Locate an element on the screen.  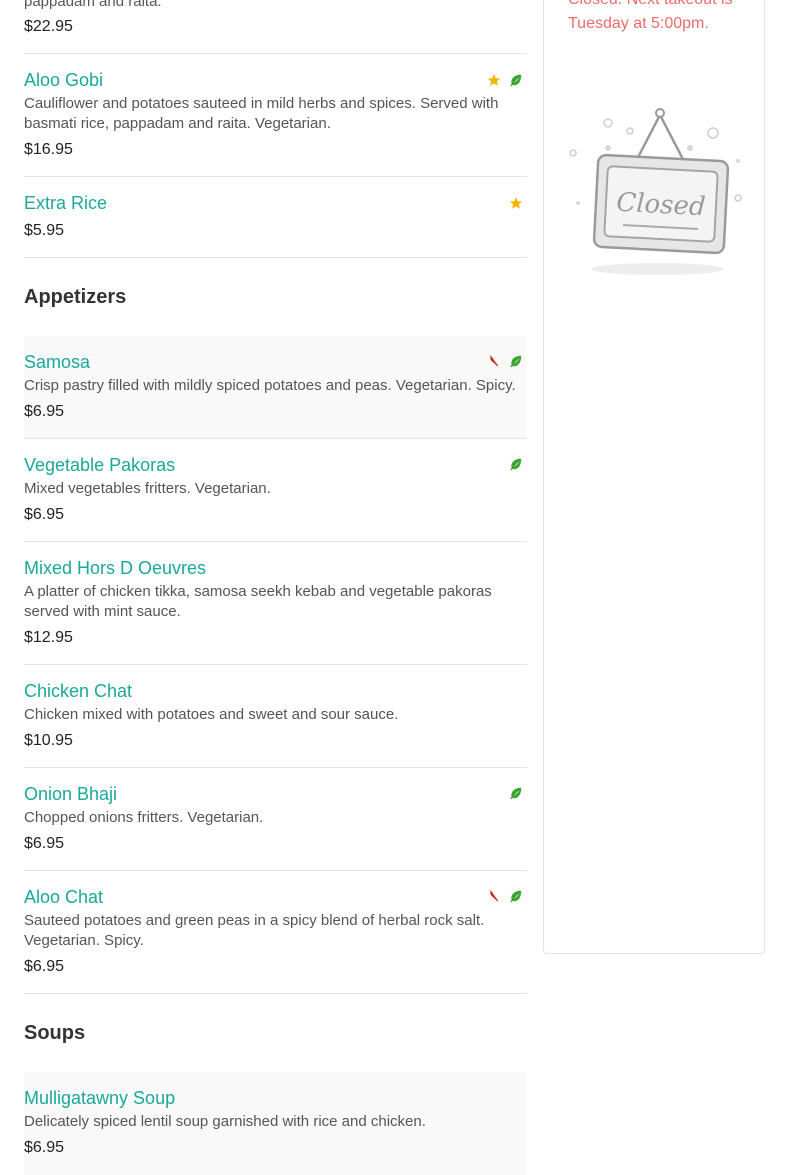
item-price: $22.95 is located at coordinates (48, 26).